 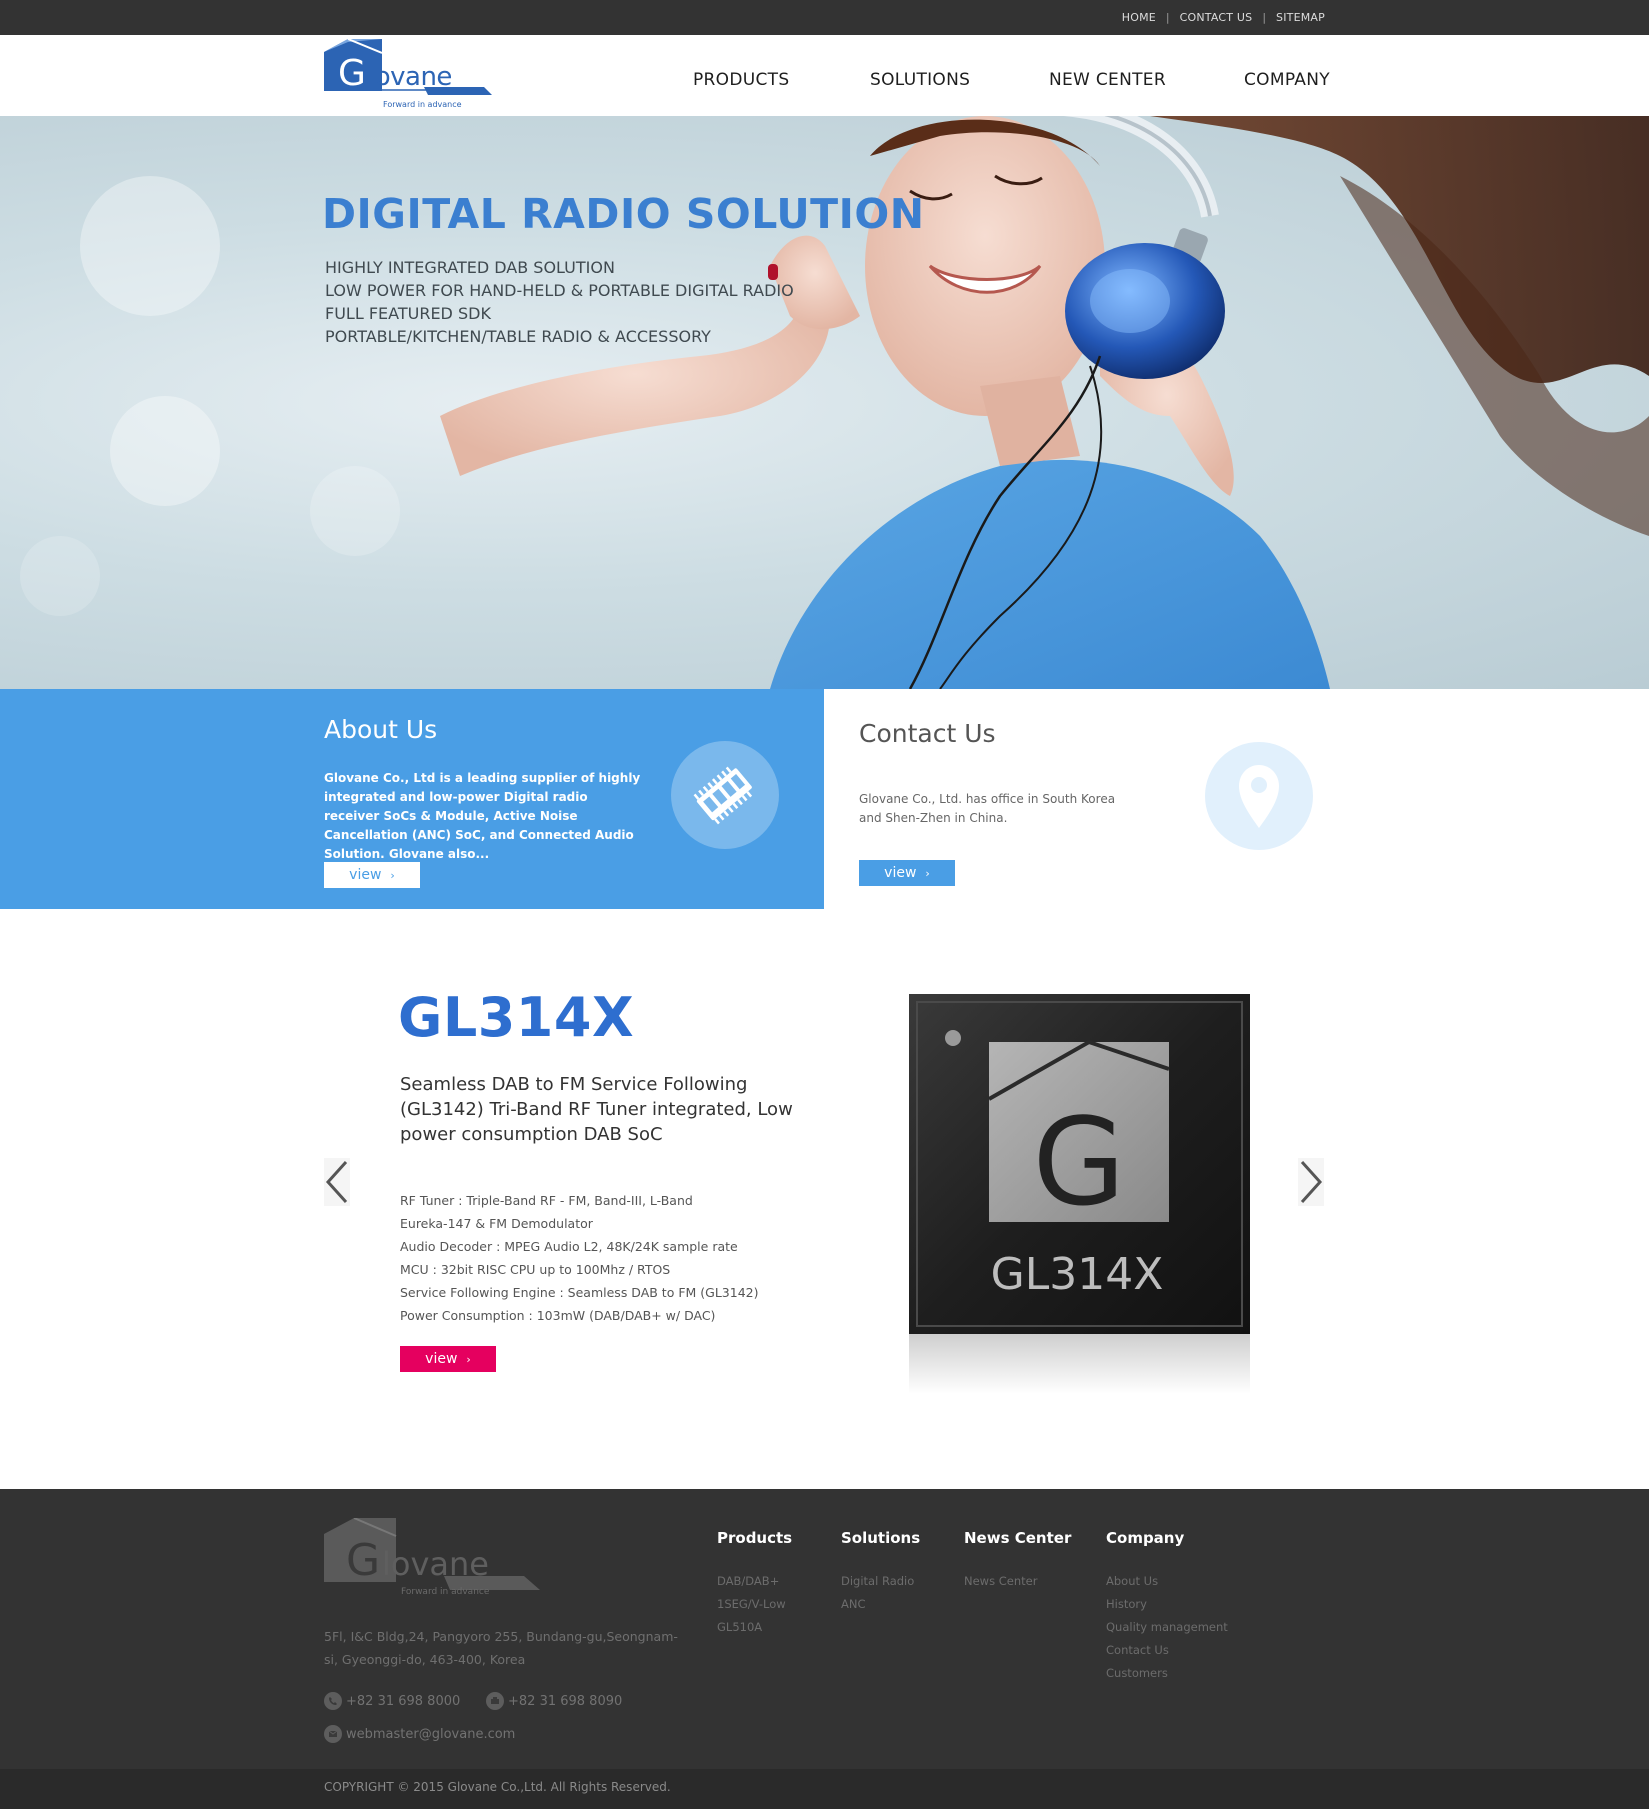 I want to click on utility-bar: HOME | CONTACT US | SITEMAP, so click(x=824, y=17).